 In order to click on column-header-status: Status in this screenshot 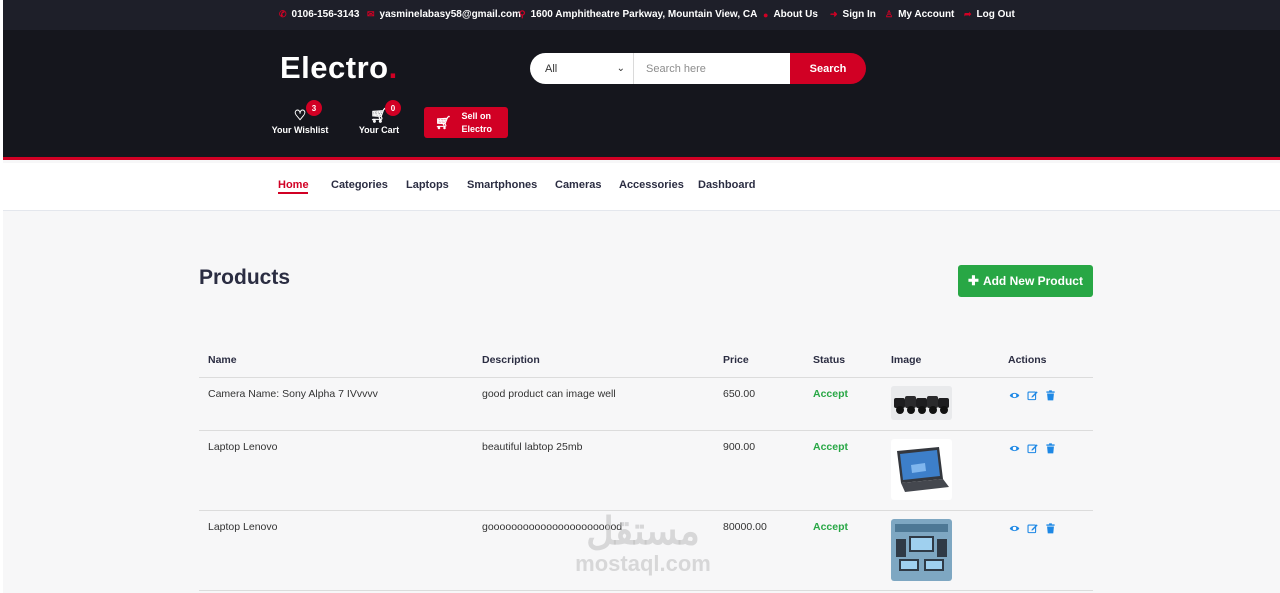, I will do `click(829, 360)`.